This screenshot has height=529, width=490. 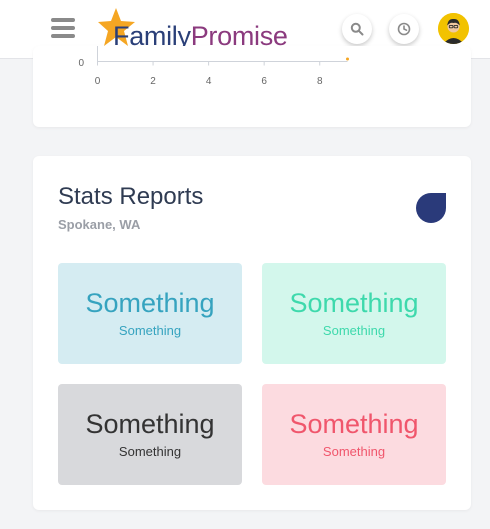 What do you see at coordinates (153, 81) in the screenshot?
I see `x-tick-label: 2` at bounding box center [153, 81].